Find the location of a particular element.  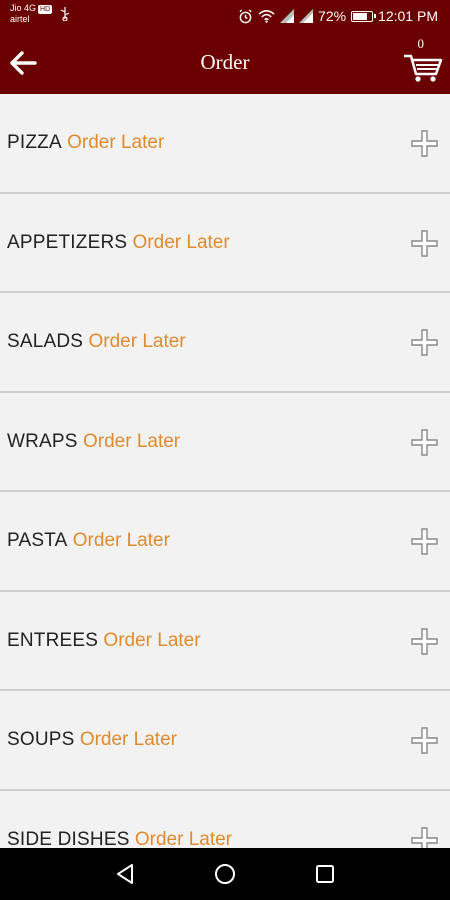

category-name: APPETIZERS is located at coordinates (67, 242).